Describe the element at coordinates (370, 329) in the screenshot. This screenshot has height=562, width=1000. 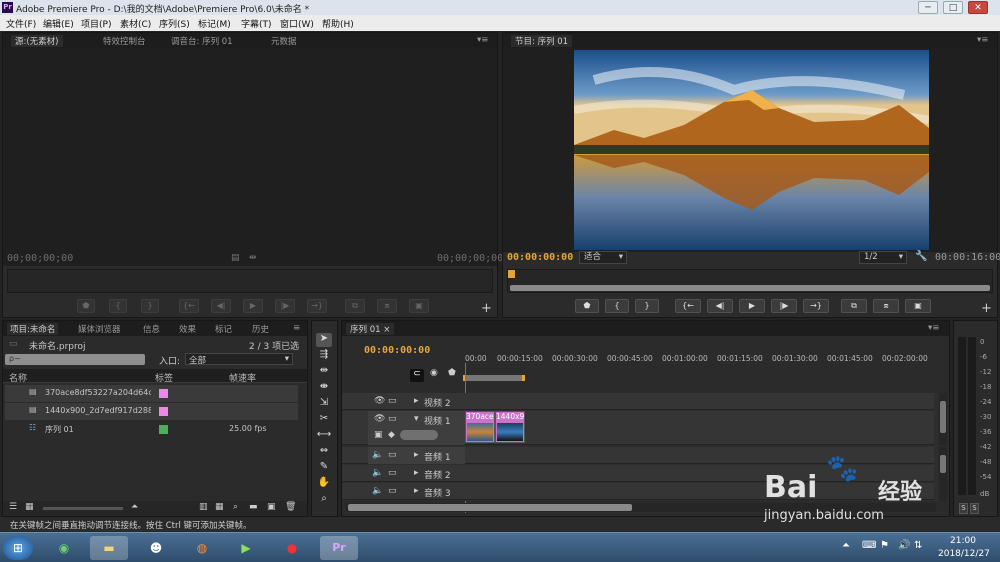
I see `tab-sequence: 序列 01 ×` at that location.